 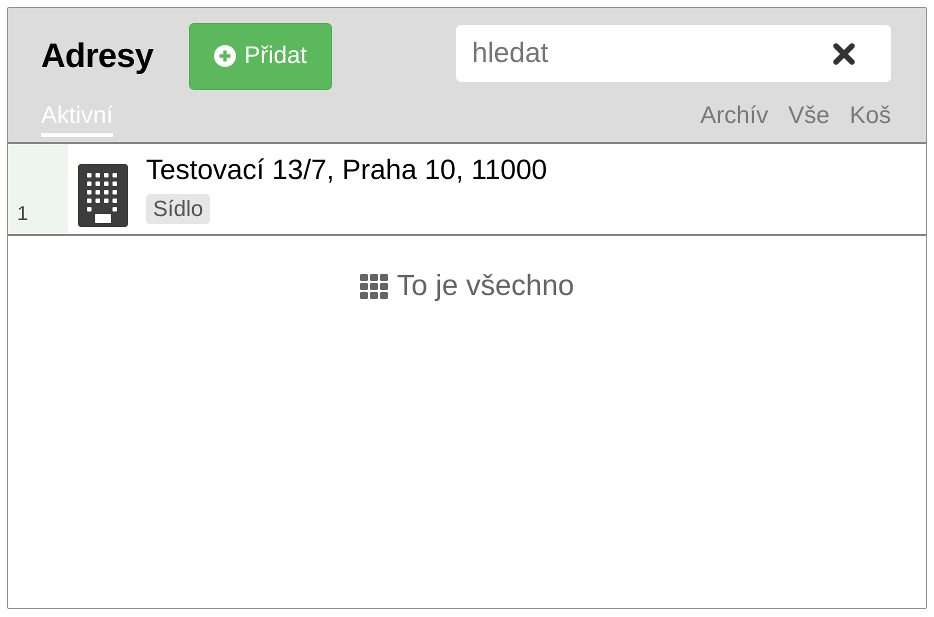 What do you see at coordinates (103, 195) in the screenshot?
I see `building-icon` at bounding box center [103, 195].